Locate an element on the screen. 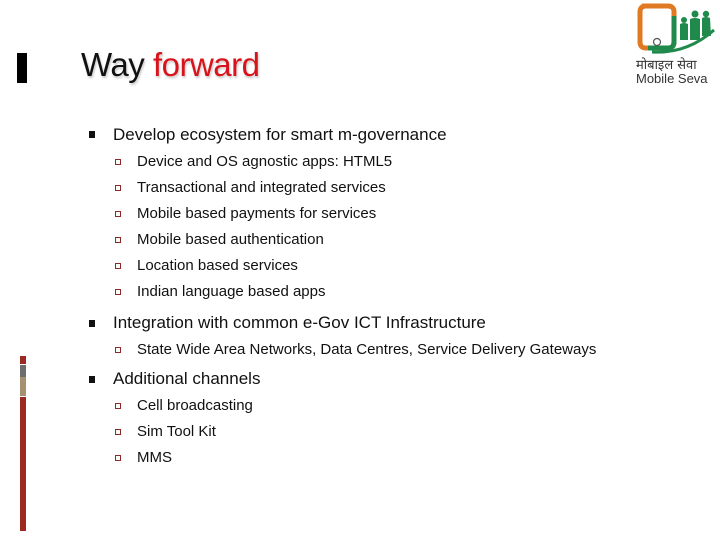 The image size is (720, 540). list-item: MMS is located at coordinates (154, 457).